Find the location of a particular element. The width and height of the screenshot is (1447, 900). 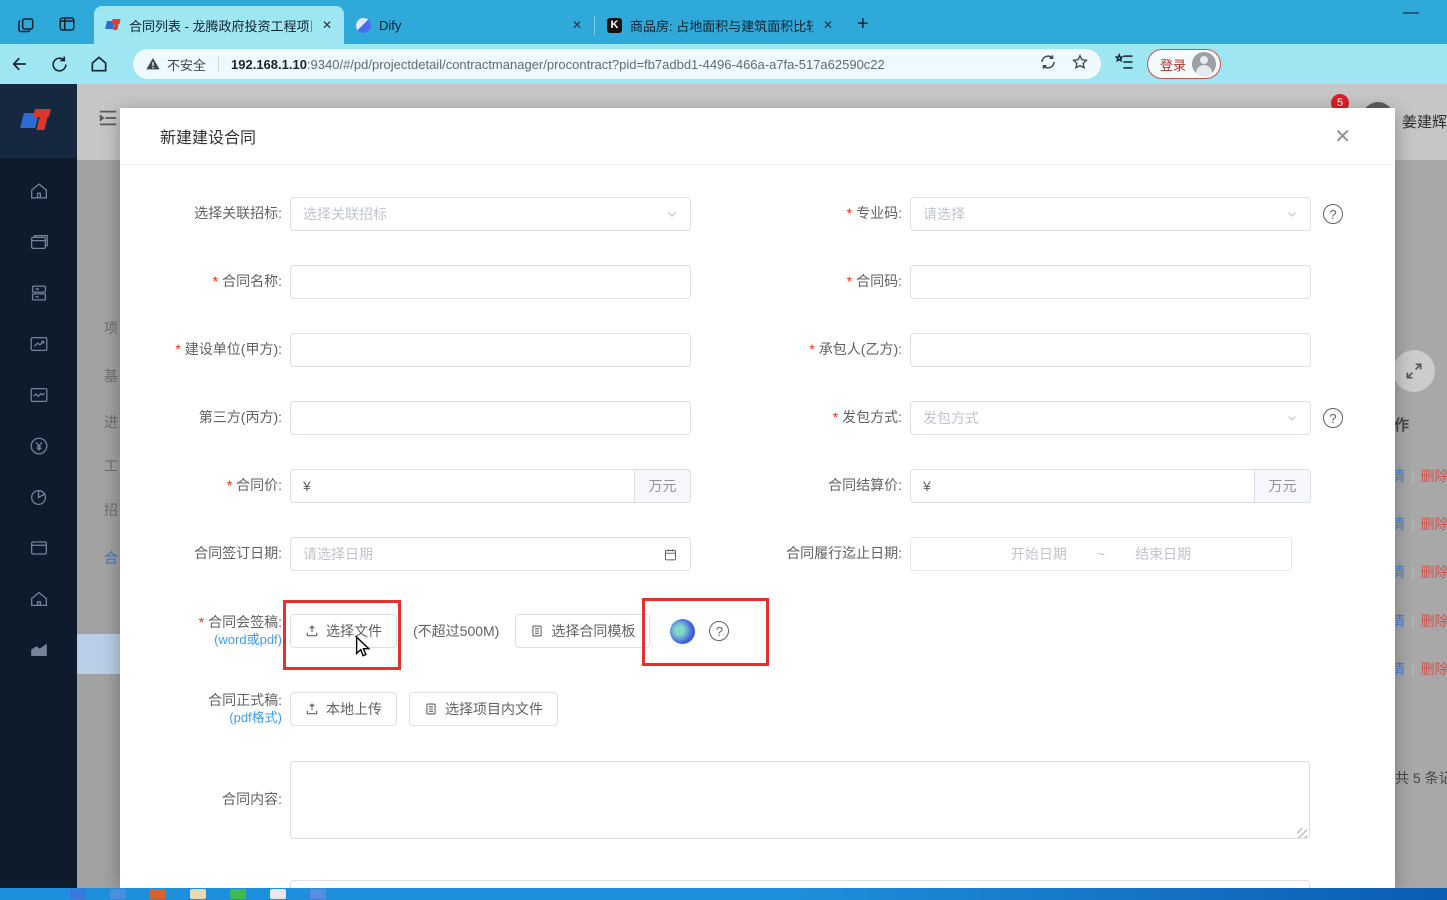

tab-actions-icon is located at coordinates (67, 24).